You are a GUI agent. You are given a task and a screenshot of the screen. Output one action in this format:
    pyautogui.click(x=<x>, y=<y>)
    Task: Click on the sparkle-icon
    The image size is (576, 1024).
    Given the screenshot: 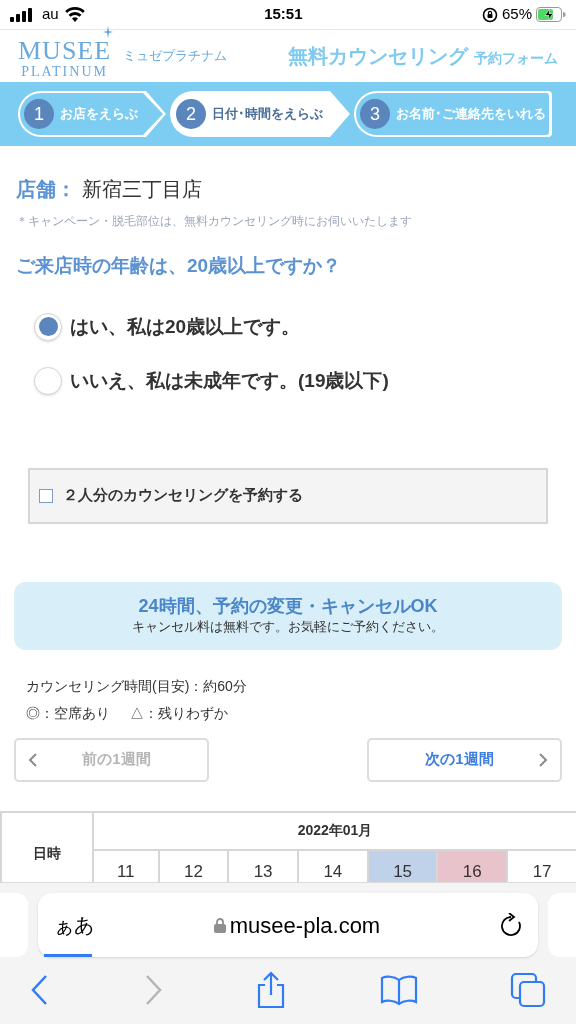 What is the action you would take?
    pyautogui.click(x=108, y=31)
    